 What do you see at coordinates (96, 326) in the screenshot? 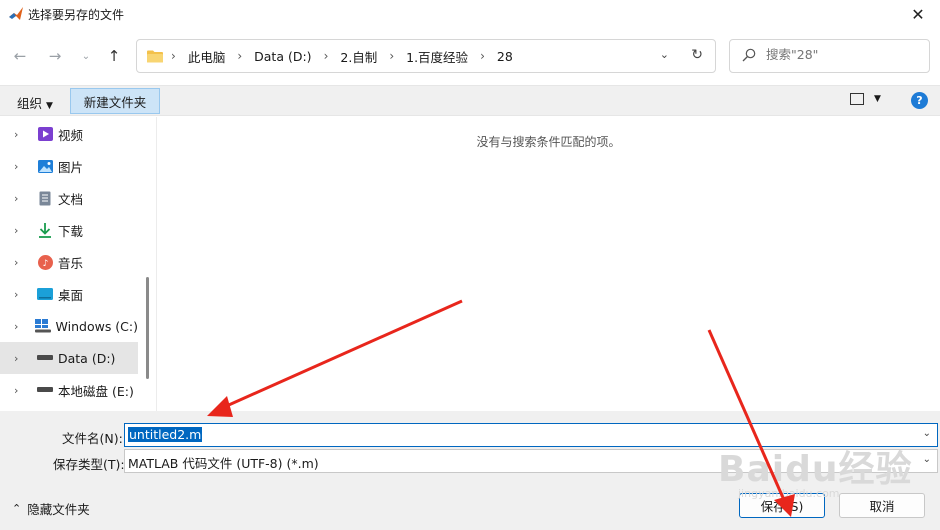
I see `sidebar-item-label: Windows (C:)` at bounding box center [96, 326].